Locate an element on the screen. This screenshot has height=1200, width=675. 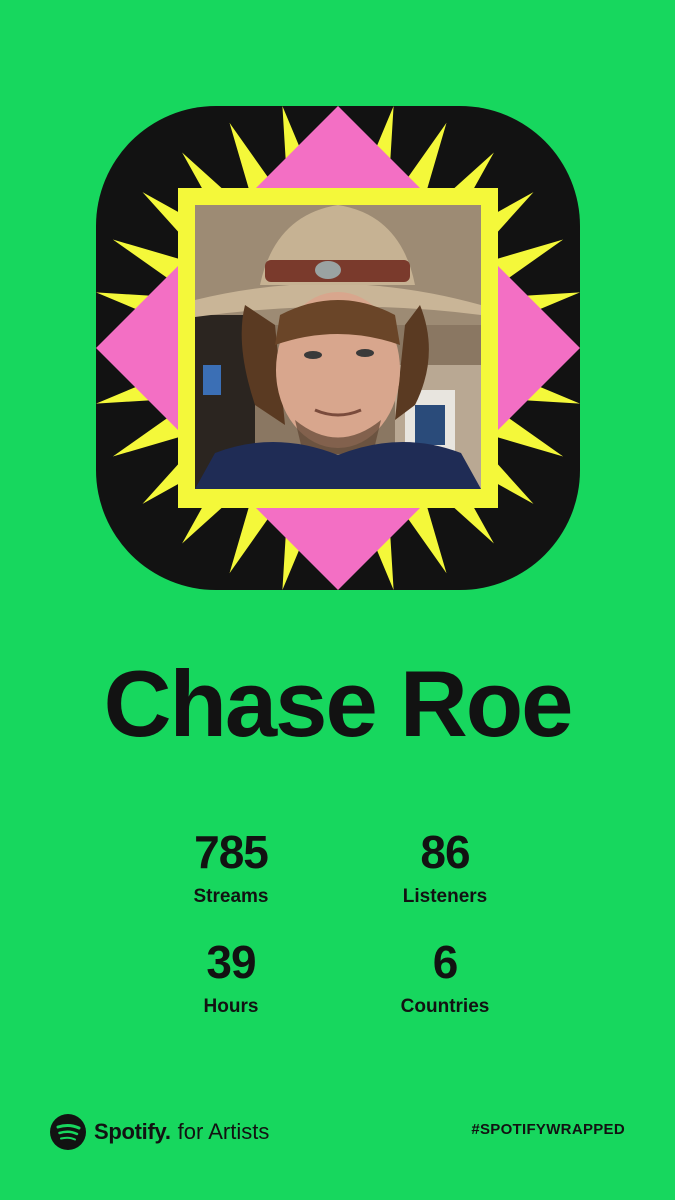
stat-value: 785 is located at coordinates (231, 852).